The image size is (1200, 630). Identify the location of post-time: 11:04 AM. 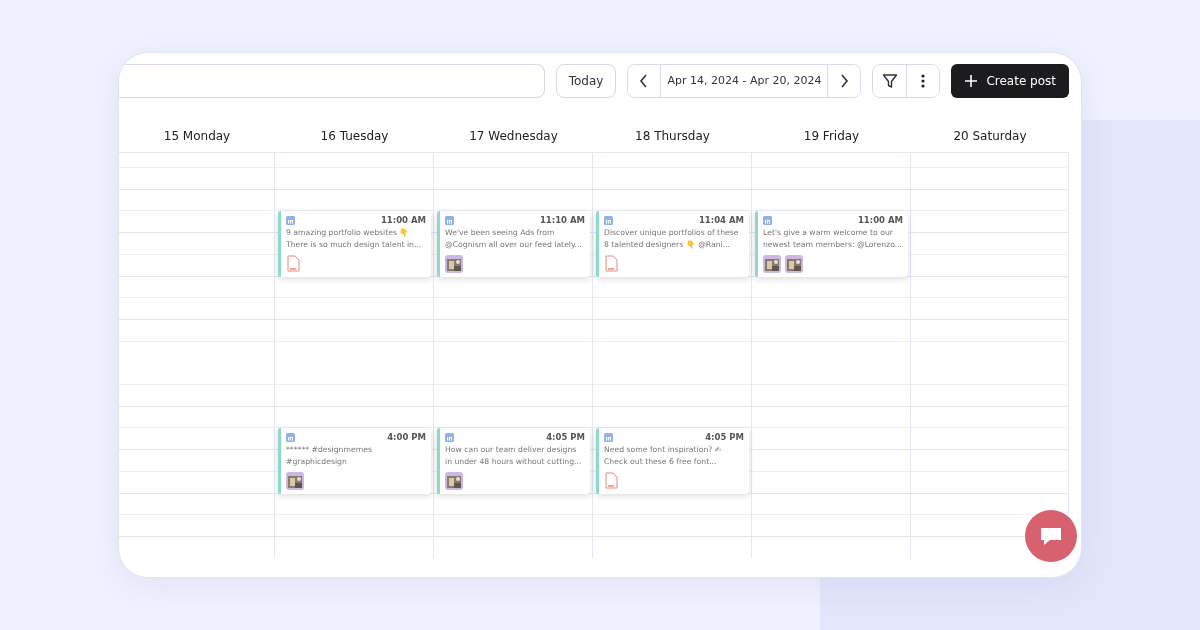
(721, 220).